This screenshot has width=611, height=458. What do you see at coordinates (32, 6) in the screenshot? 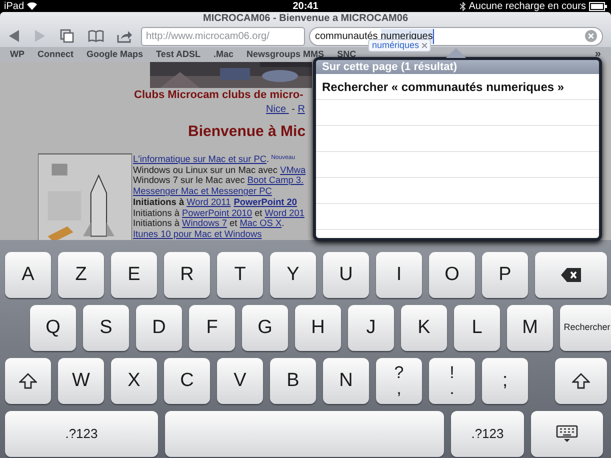
I see `wifi-icon` at bounding box center [32, 6].